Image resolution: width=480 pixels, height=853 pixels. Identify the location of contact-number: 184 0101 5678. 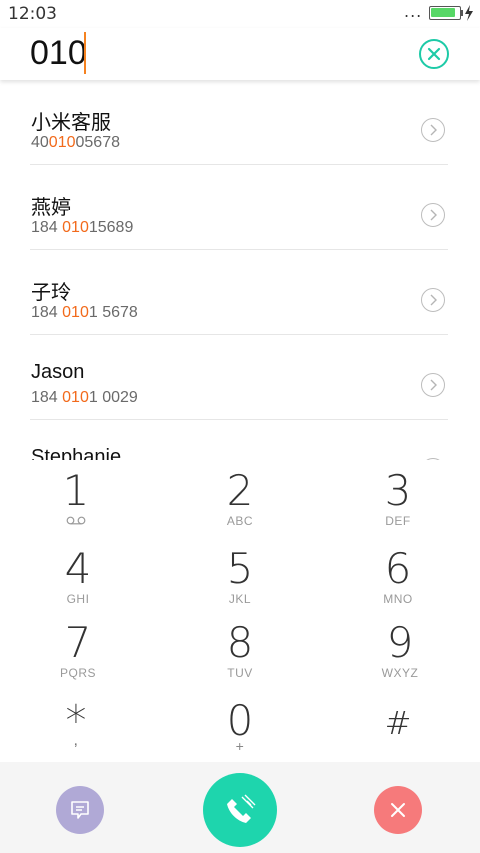
(84, 312).